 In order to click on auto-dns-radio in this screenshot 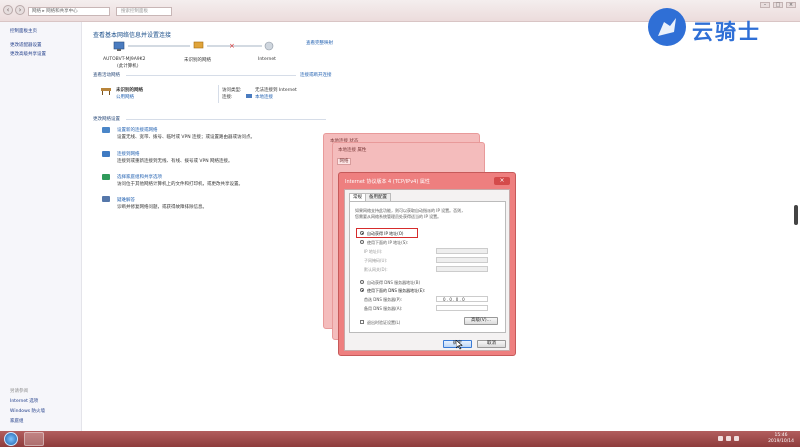, I will do `click(362, 282)`.